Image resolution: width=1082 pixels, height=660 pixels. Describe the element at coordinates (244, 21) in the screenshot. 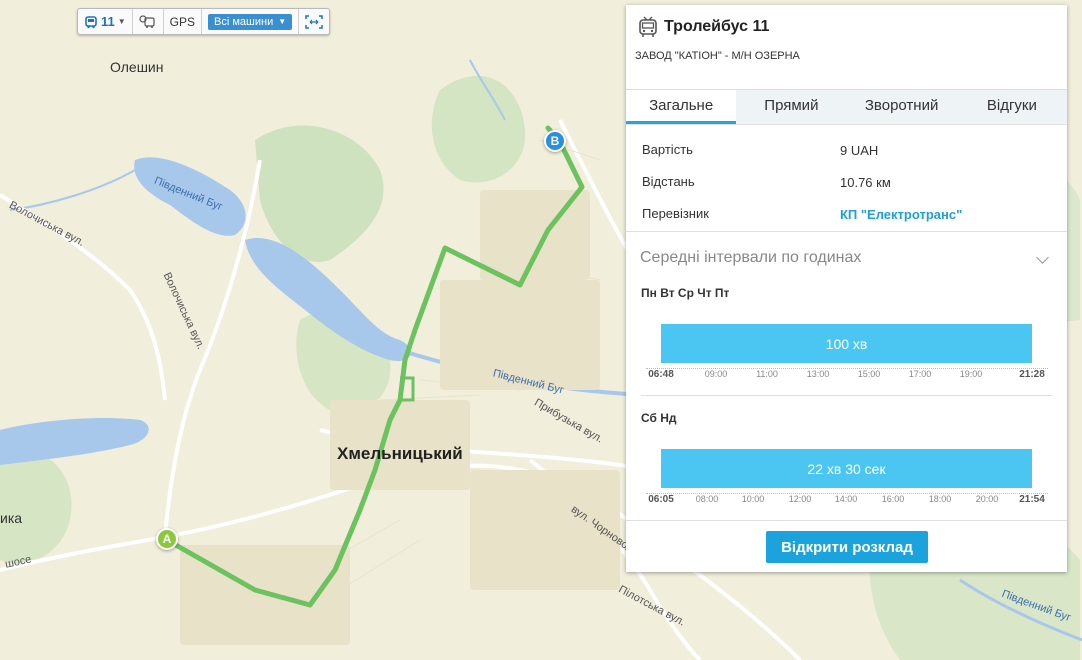

I see `vehicles-select-label: Всі машини` at that location.